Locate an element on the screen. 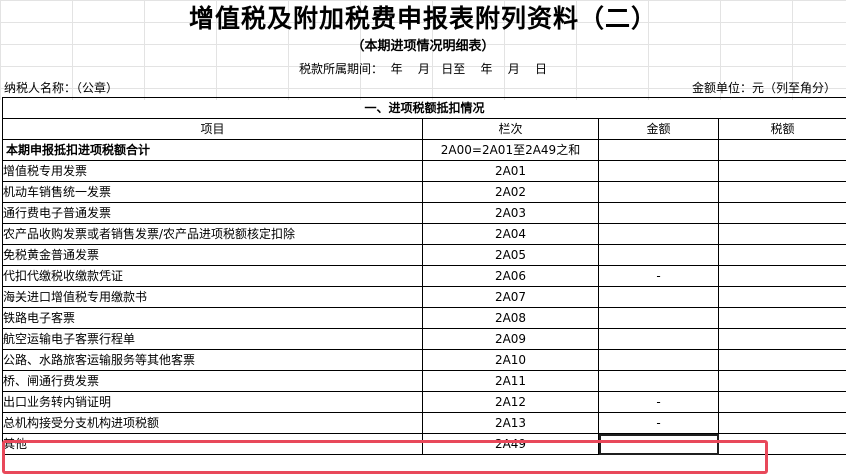 This screenshot has height=474, width=846. row-item-cell: 增值税专用发票 is located at coordinates (213, 171).